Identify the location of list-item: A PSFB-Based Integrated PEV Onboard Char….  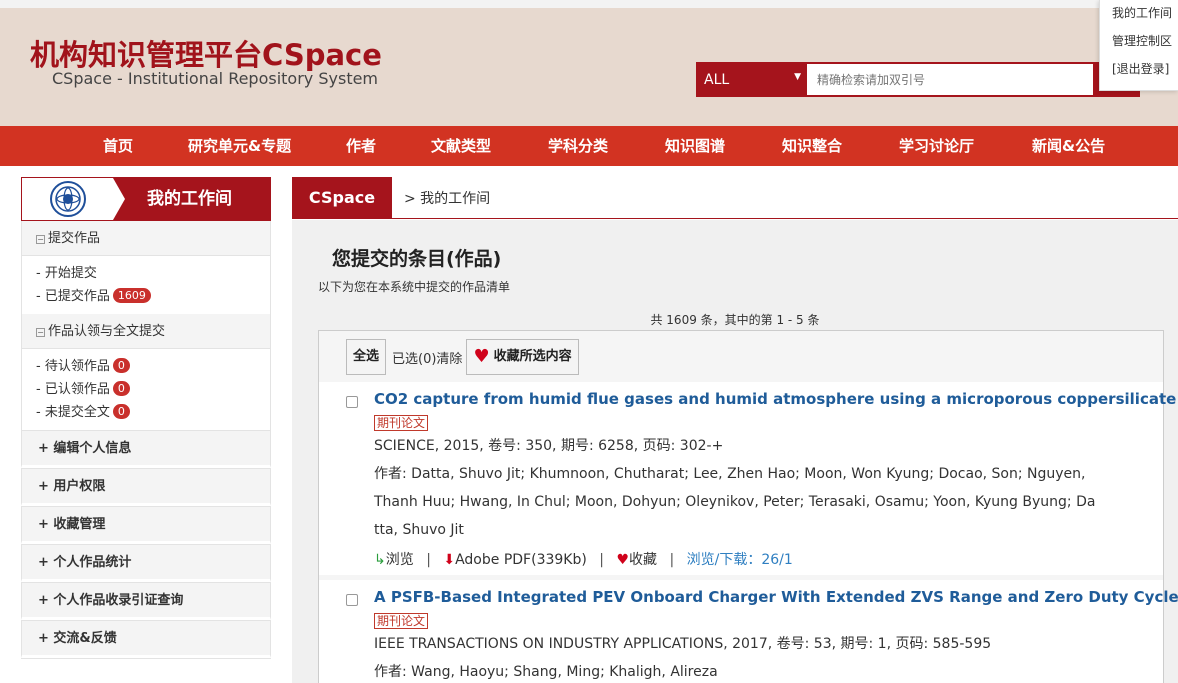
(748, 631).